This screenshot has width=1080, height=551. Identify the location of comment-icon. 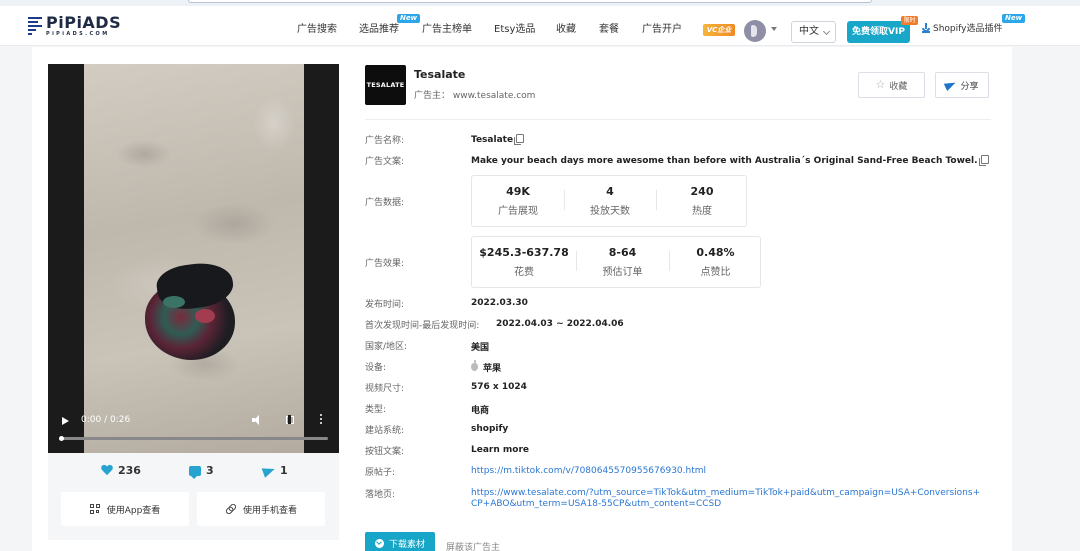
(195, 472).